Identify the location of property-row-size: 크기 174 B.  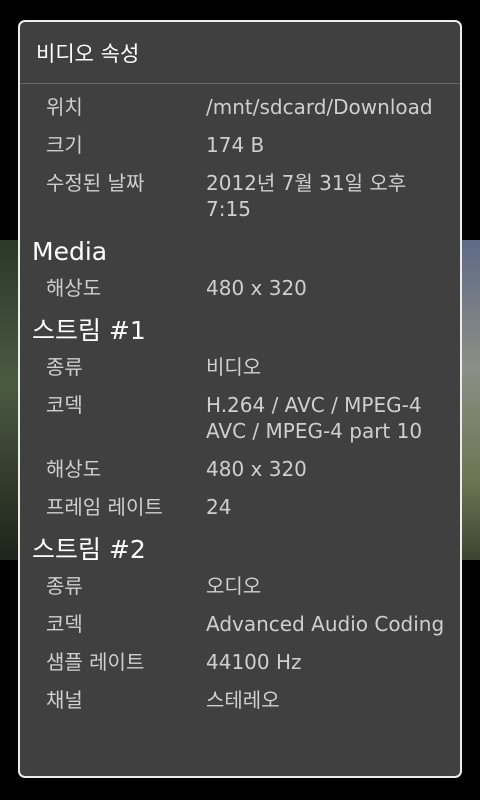
(240, 145).